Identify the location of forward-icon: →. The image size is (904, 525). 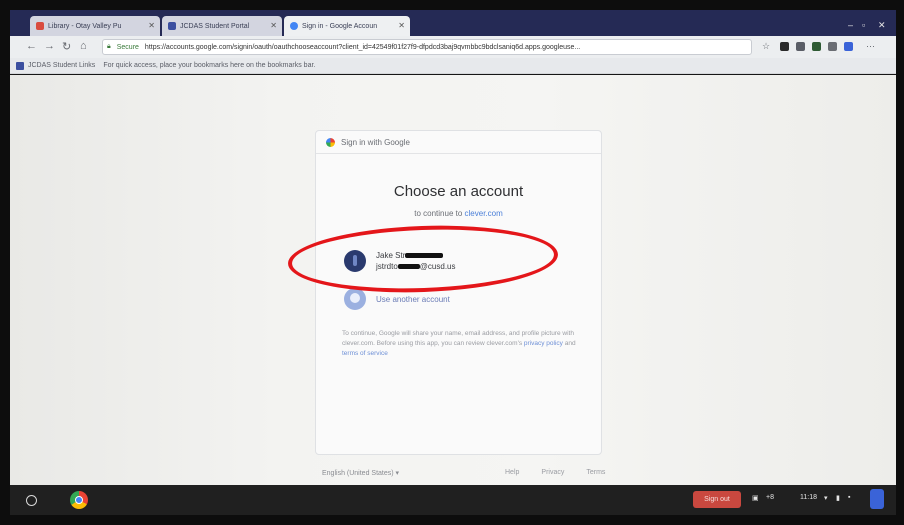
(49, 46).